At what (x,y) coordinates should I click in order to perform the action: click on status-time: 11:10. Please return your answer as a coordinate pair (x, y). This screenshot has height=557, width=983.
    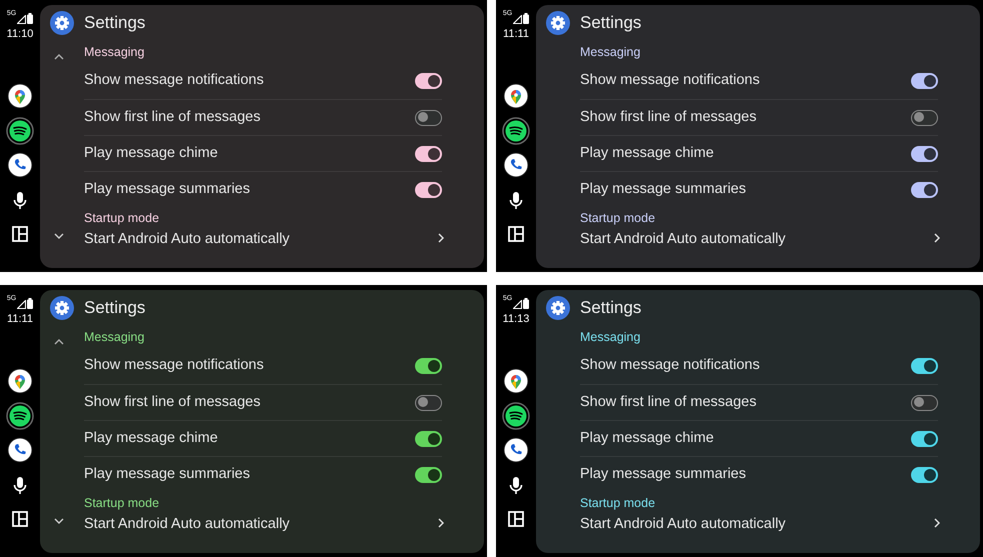
    Looking at the image, I should click on (20, 34).